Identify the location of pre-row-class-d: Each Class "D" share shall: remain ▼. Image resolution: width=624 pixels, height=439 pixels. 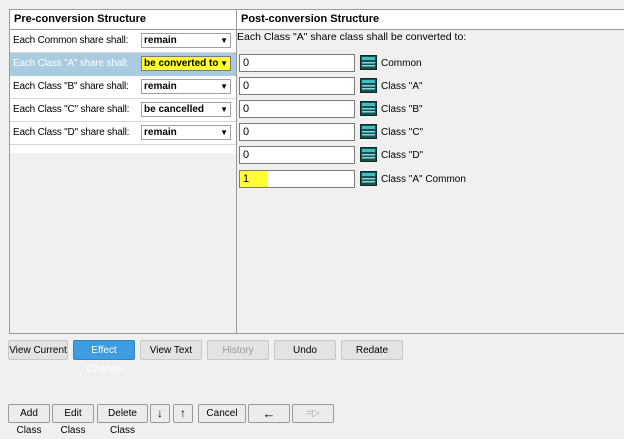
(123, 133).